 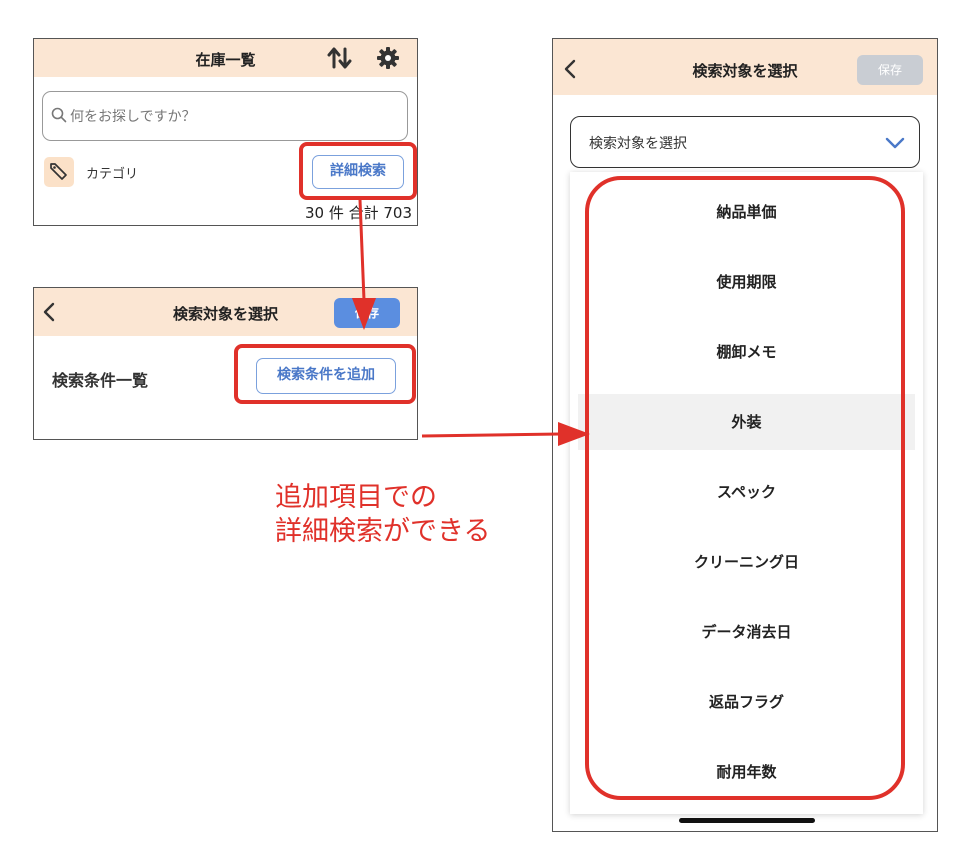 I want to click on inventory-panel: 在庫一覧 何をお探しですか？ カテゴリ 詳細検索 30 件 合計 703, so click(x=225, y=132).